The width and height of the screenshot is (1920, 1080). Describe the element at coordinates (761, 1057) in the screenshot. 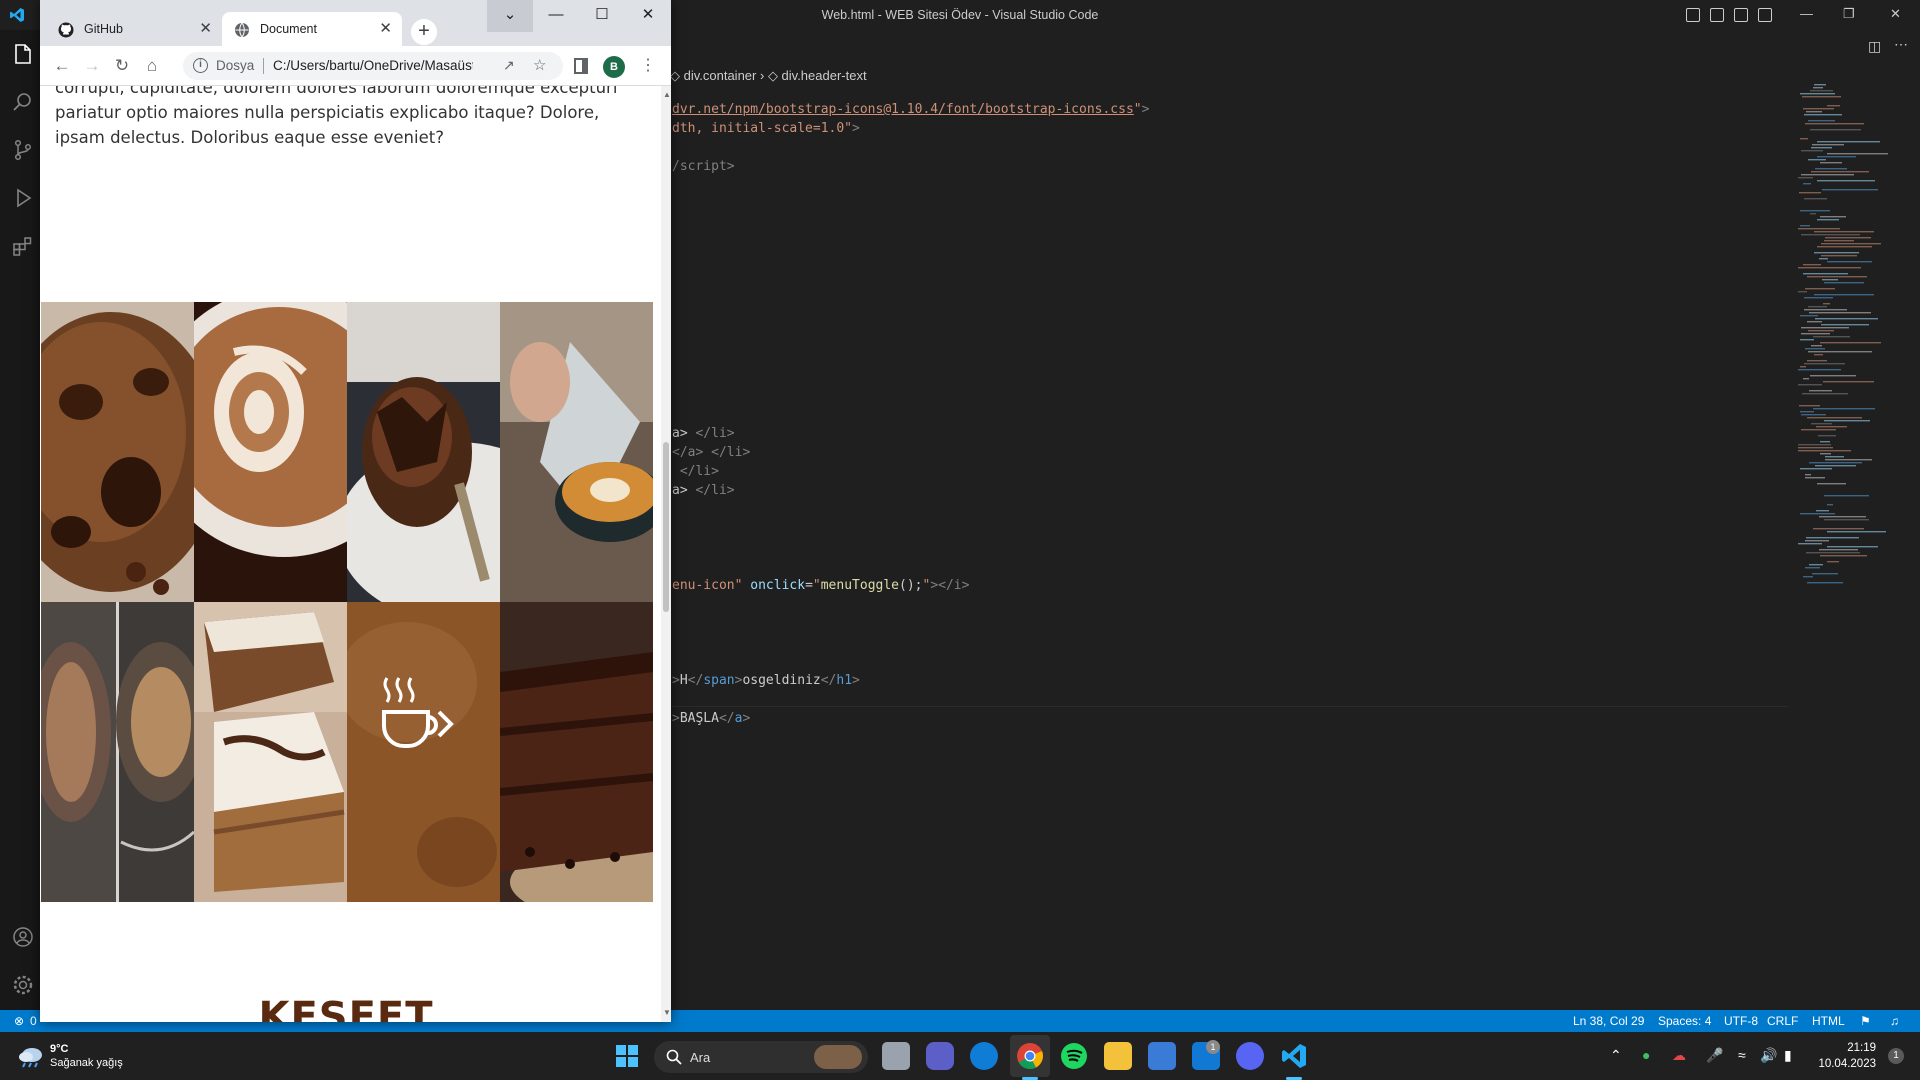

I see `taskbar-search-box: Ara` at that location.